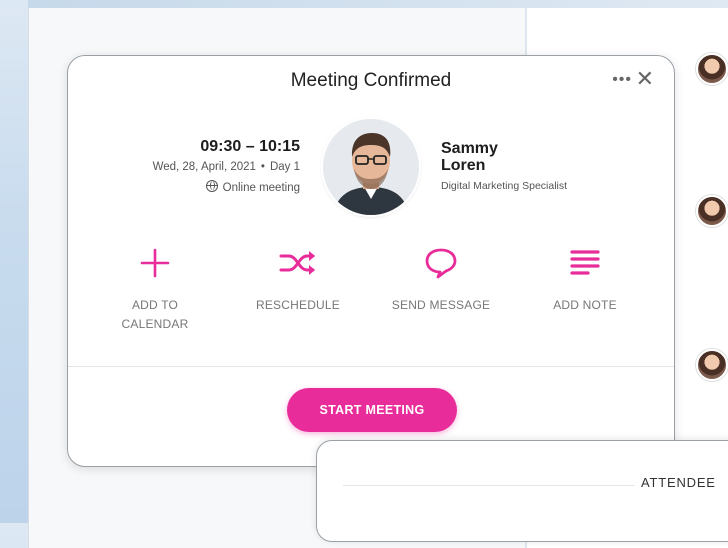 Image resolution: width=728 pixels, height=548 pixels. I want to click on reschedule-action: RESCHEDULE, so click(298, 280).